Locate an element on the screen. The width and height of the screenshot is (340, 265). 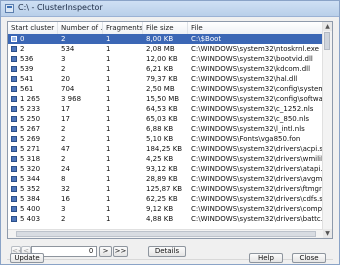
cell-file: C:\WINDOWS\system32\c_1252.nls is located at coordinates (252, 109).